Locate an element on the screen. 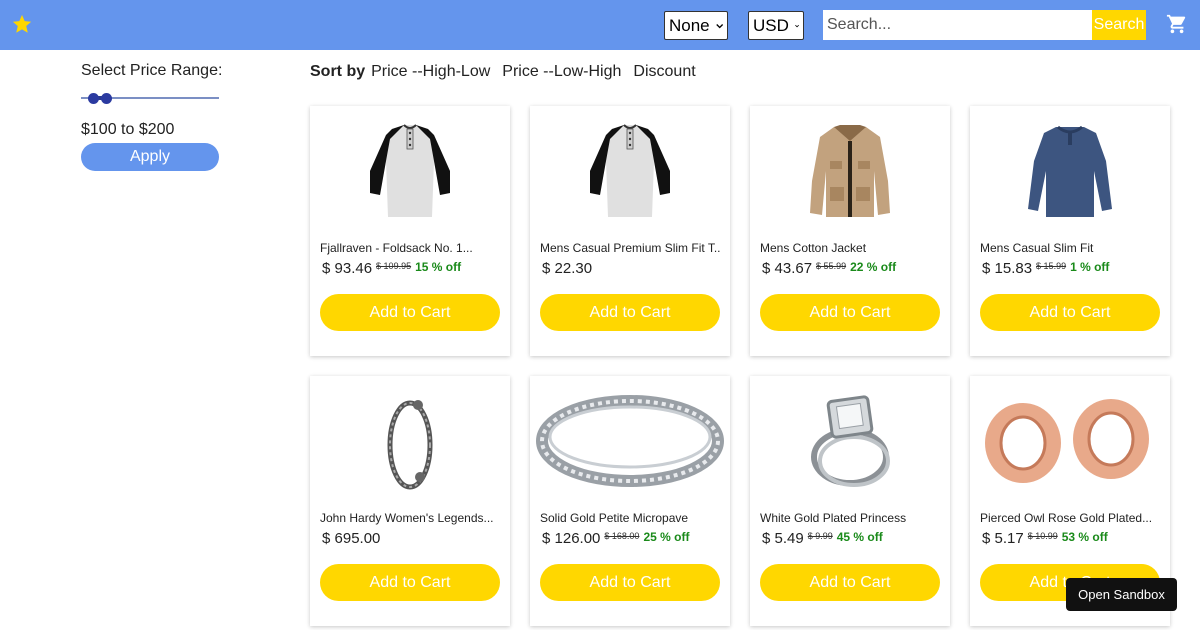 Image resolution: width=1200 pixels, height=630 pixels. price-row: $ 126.00 $ 168.00 25 % off is located at coordinates (615, 538).